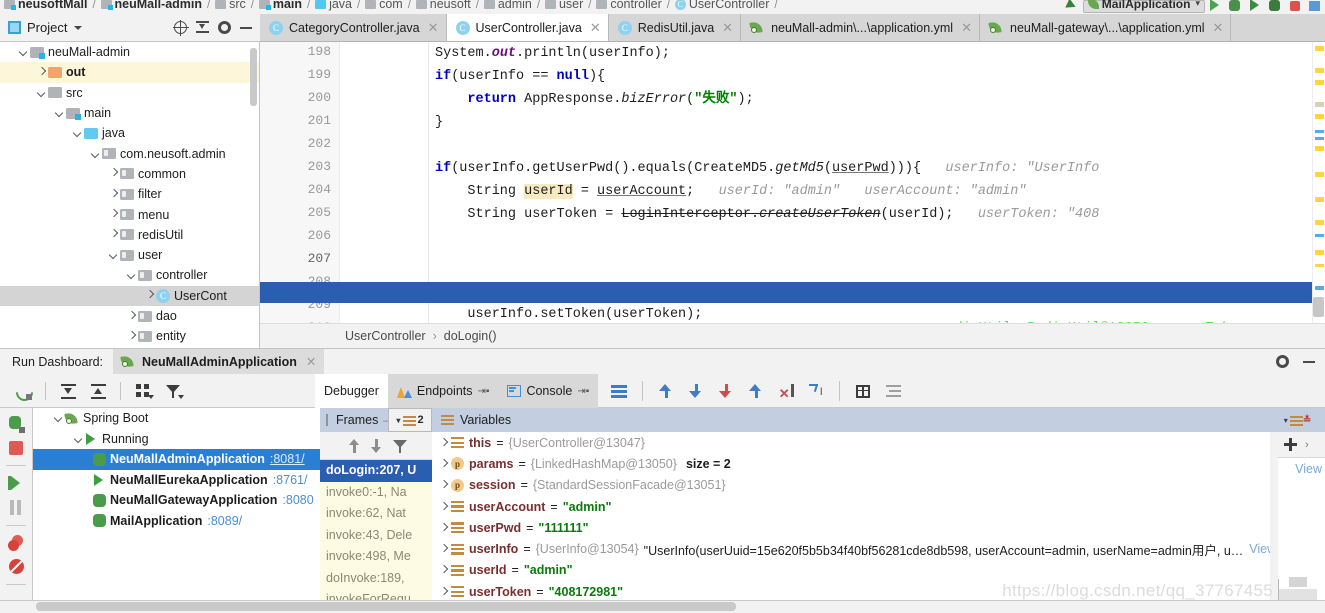  What do you see at coordinates (376, 445) in the screenshot?
I see `down-arrow-icon` at bounding box center [376, 445].